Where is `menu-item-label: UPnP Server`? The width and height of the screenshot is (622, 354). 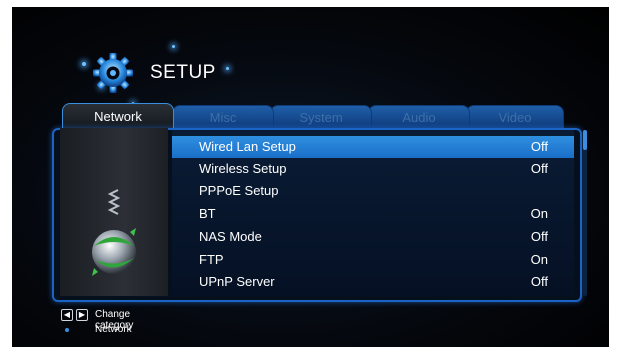 menu-item-label: UPnP Server is located at coordinates (237, 281).